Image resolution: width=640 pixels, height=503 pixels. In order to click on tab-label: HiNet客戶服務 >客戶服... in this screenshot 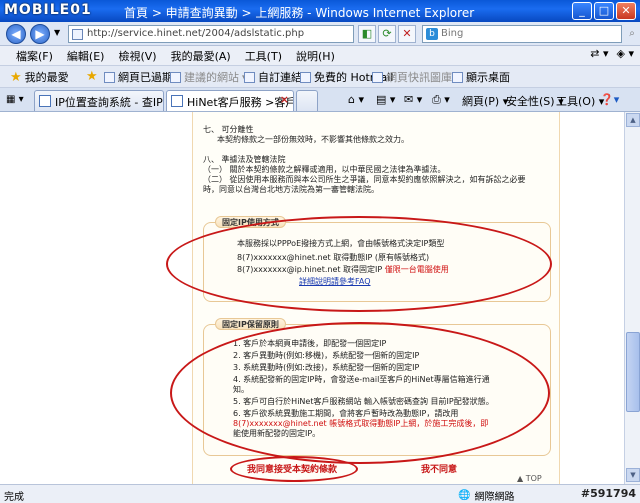, I will do `click(240, 102)`.